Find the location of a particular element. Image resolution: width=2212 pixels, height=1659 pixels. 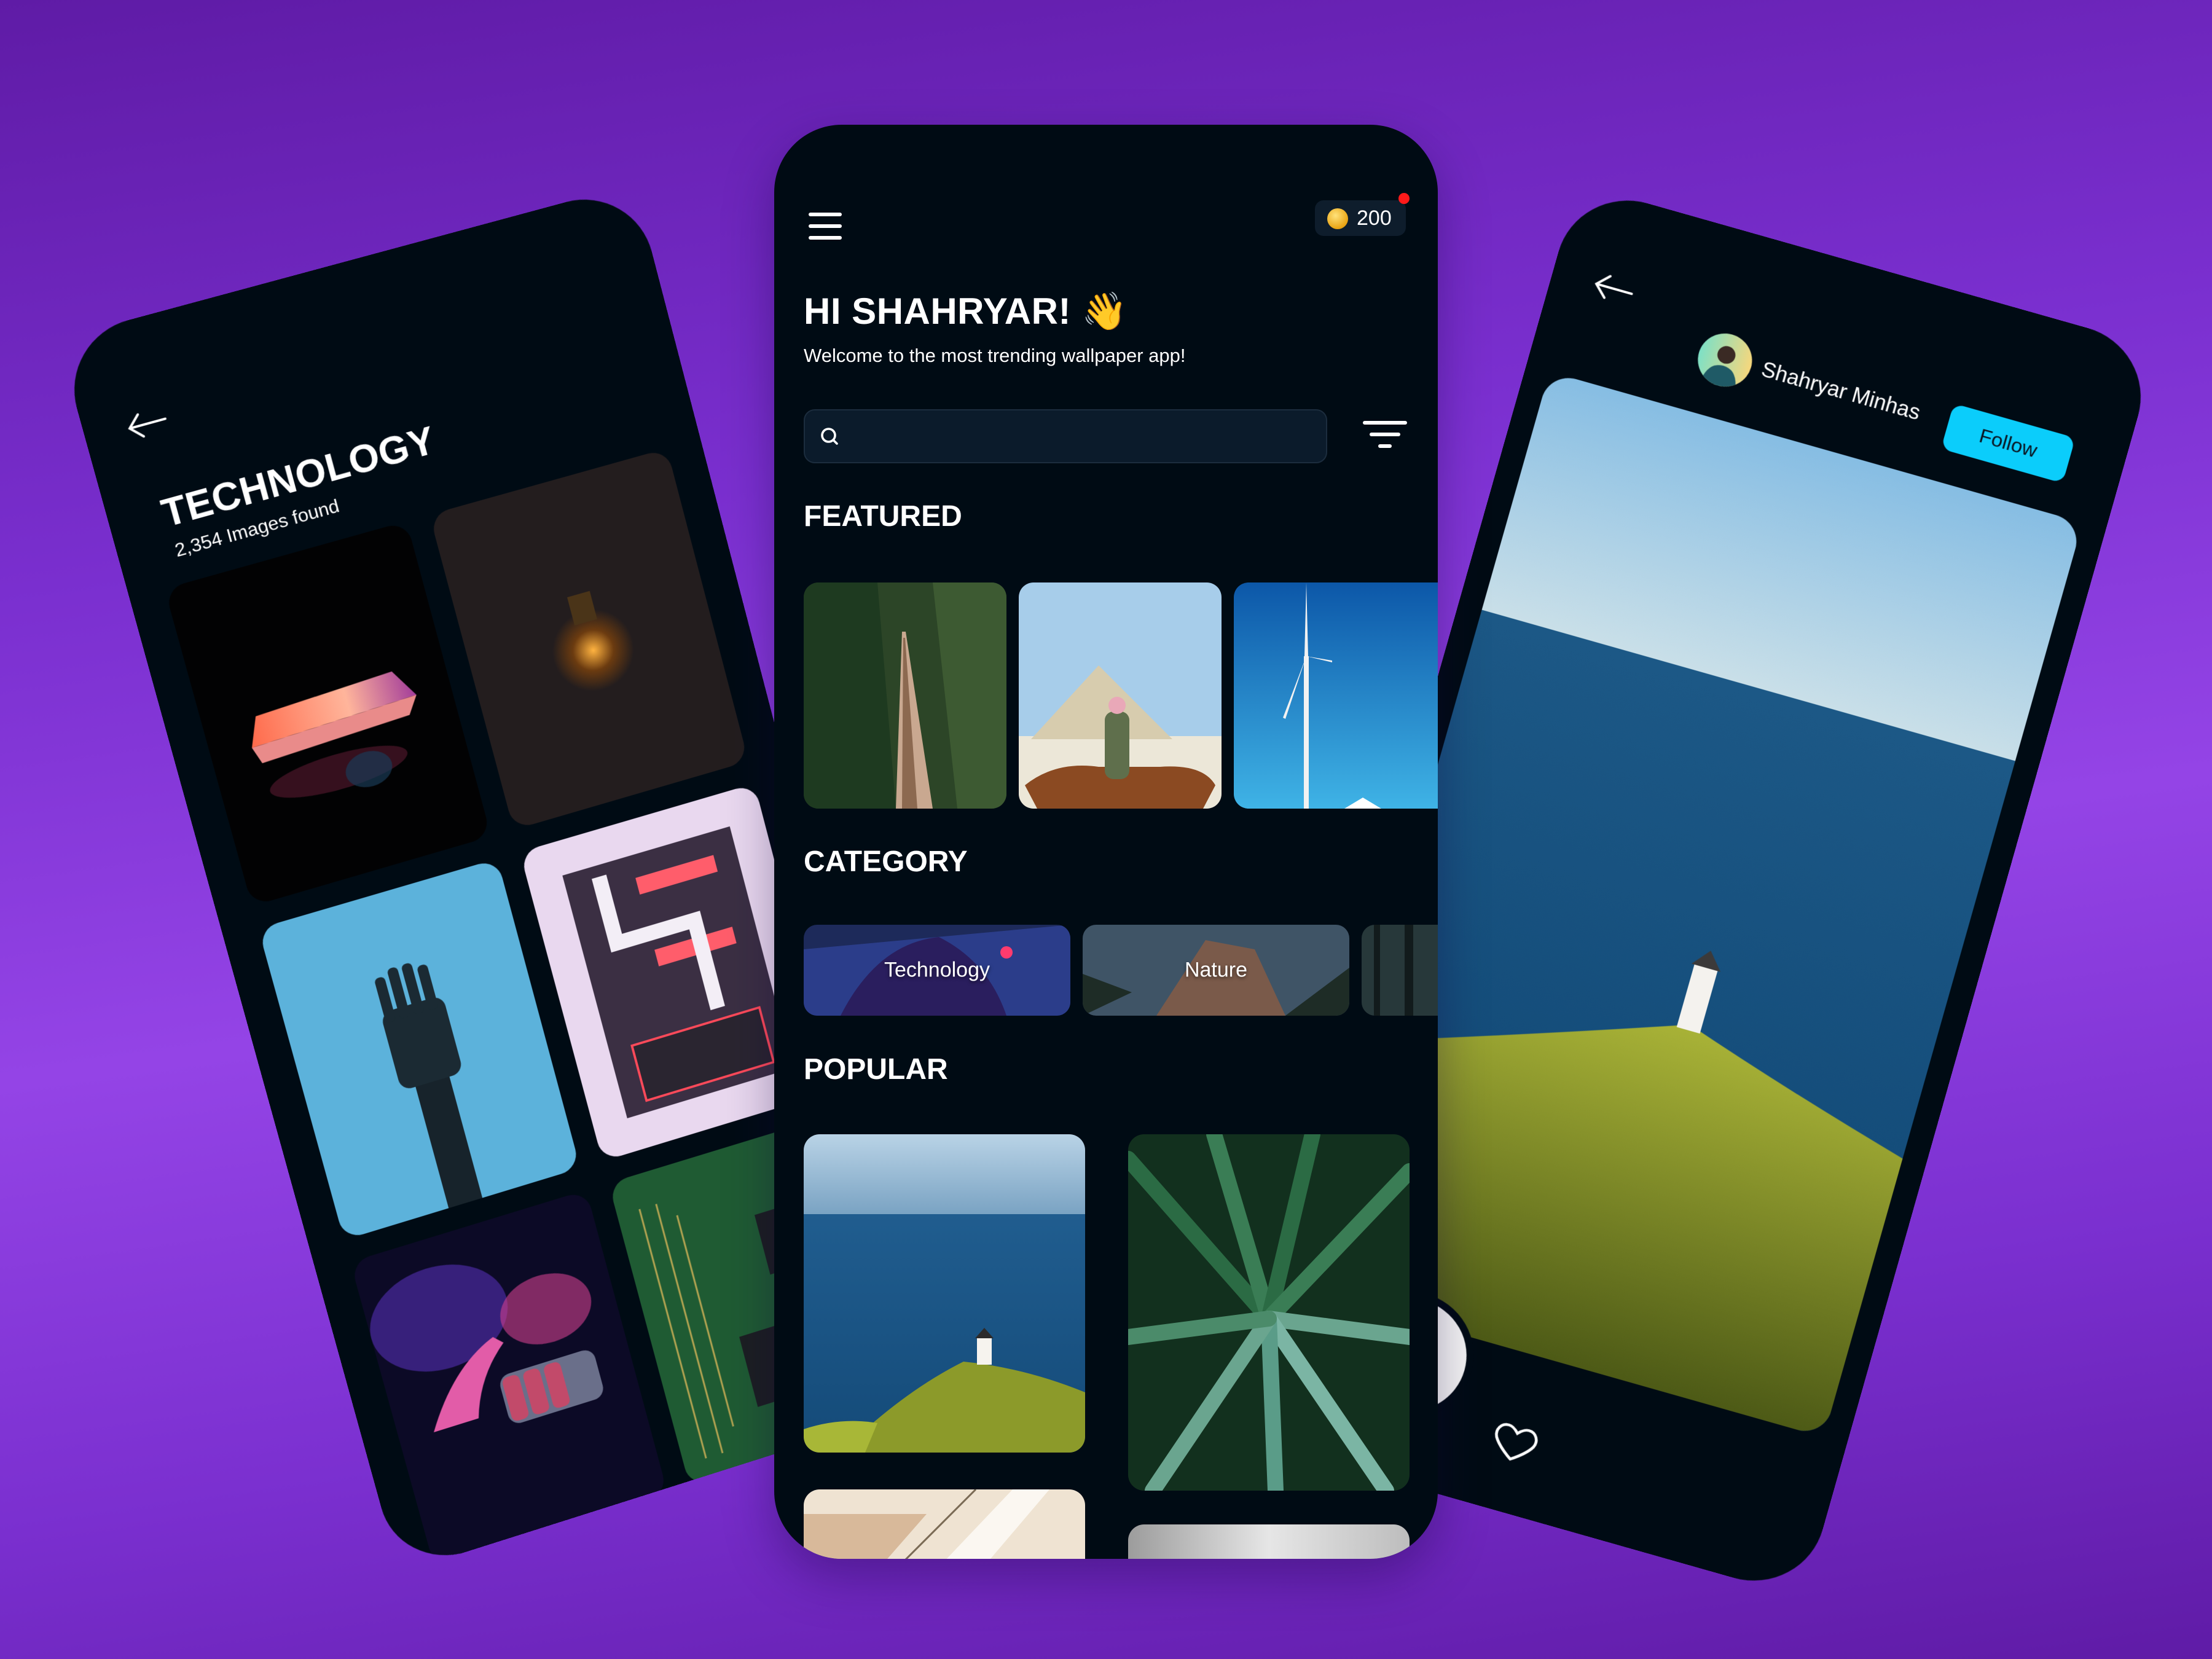

image-tile-robot-touch is located at coordinates (509, 1379).